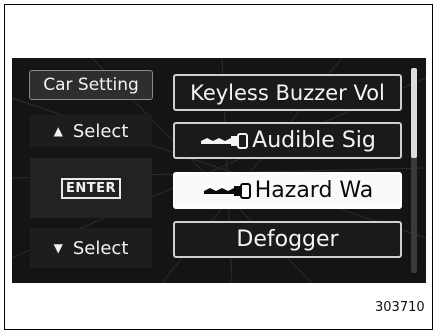 The width and height of the screenshot is (438, 335). I want to click on enter-button: ENTER, so click(91, 188).